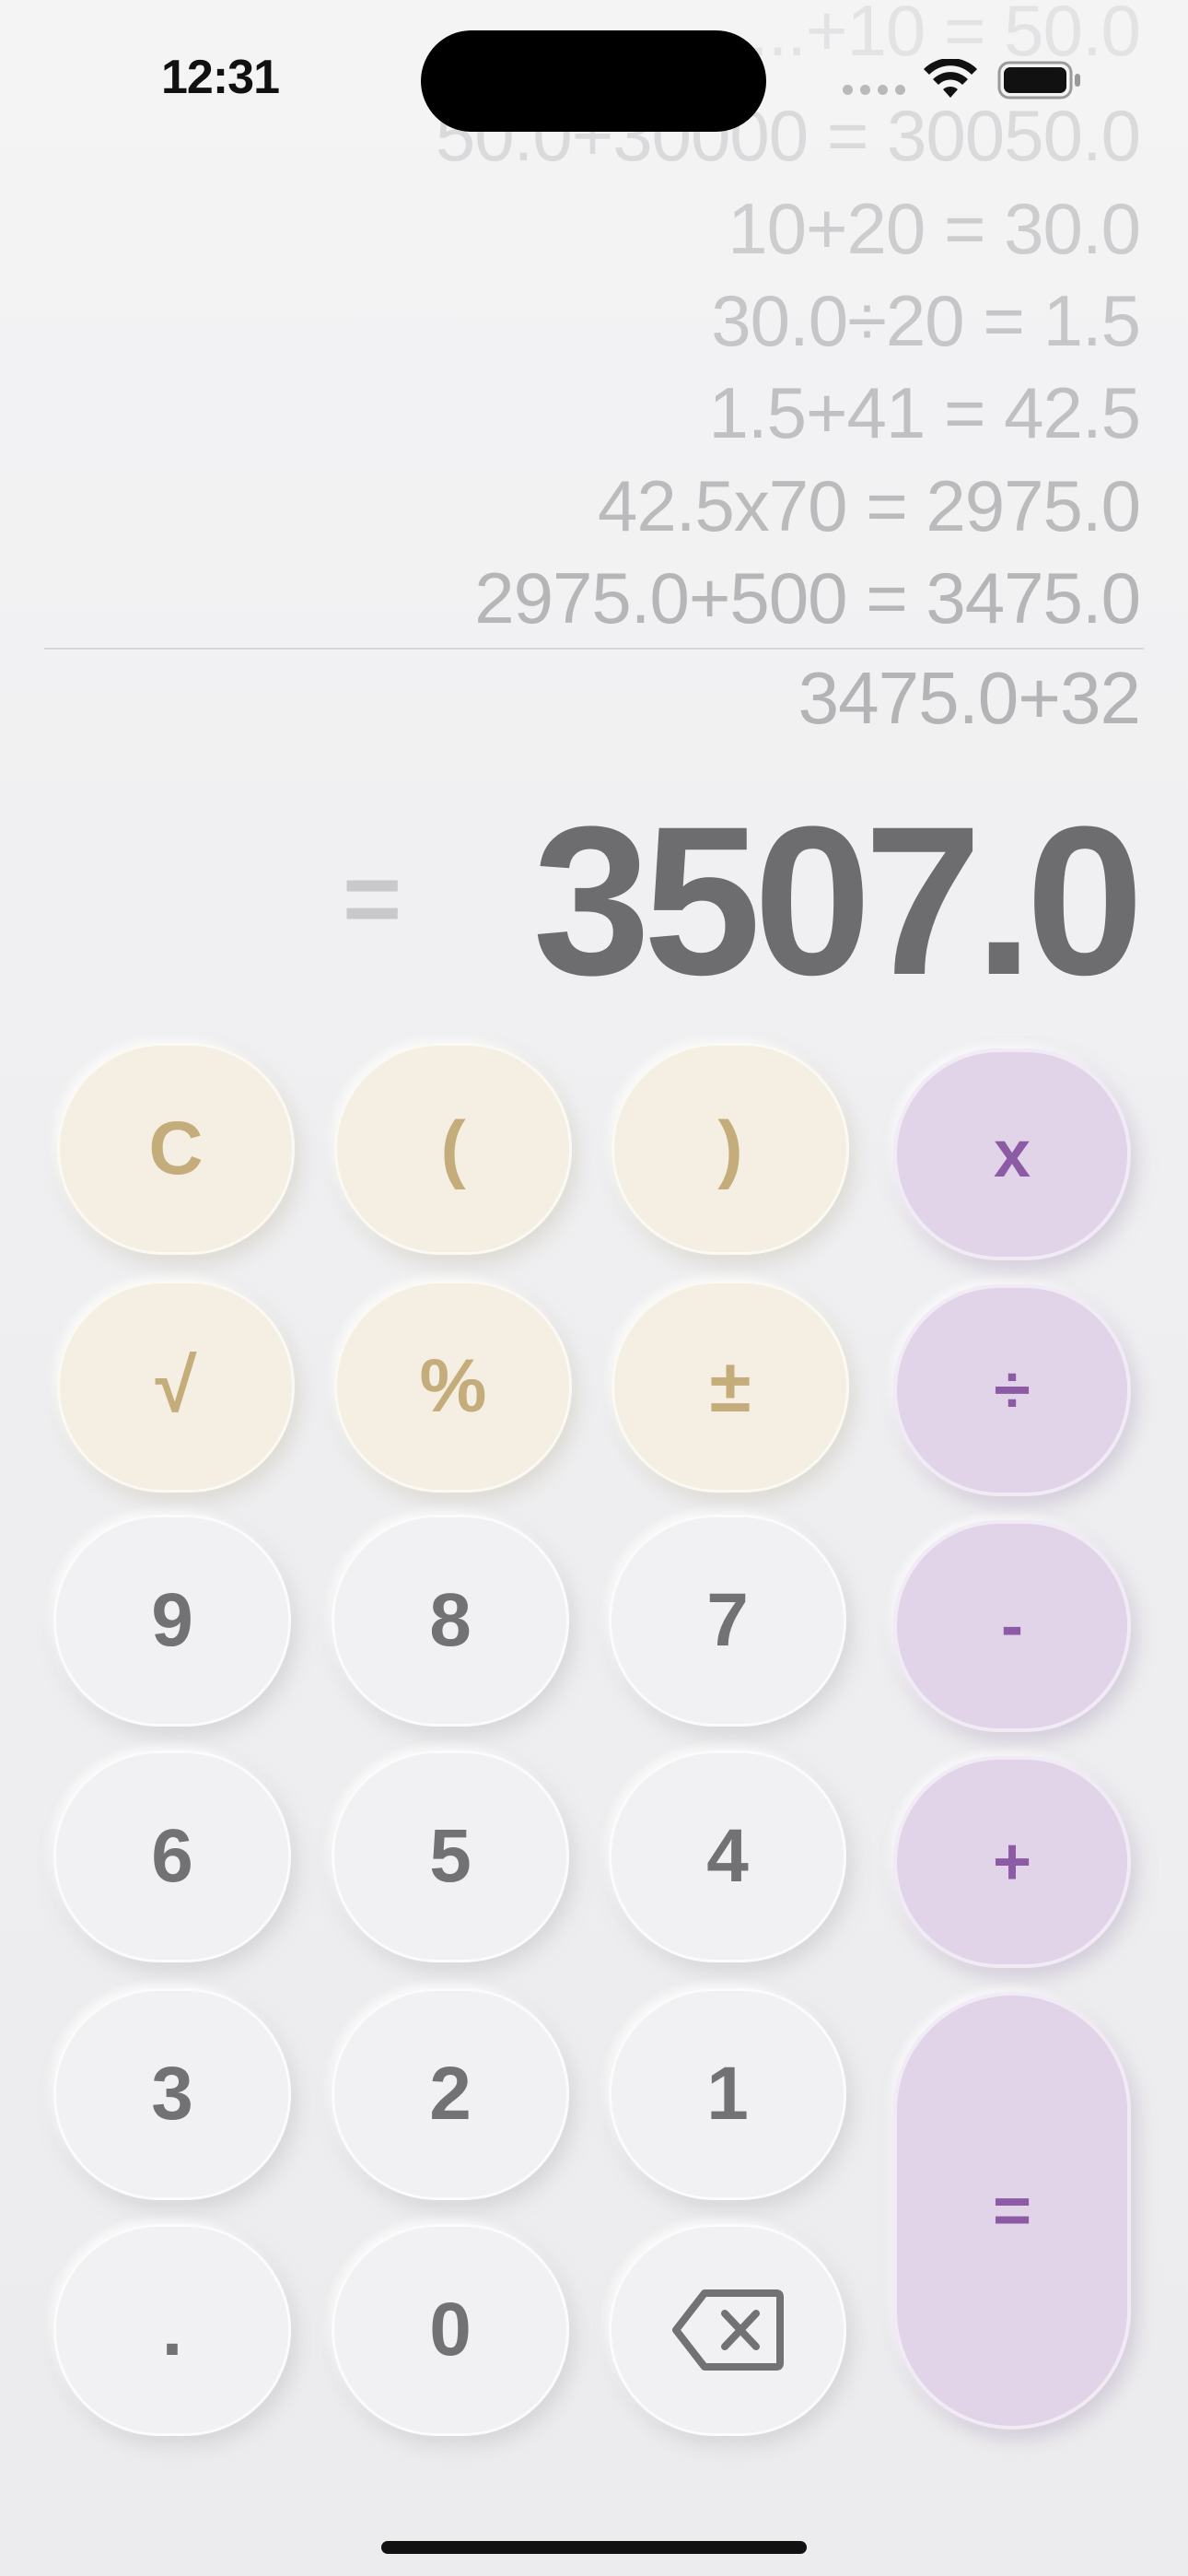 This screenshot has height=2576, width=1188. I want to click on digit-0-button: 0, so click(451, 2330).